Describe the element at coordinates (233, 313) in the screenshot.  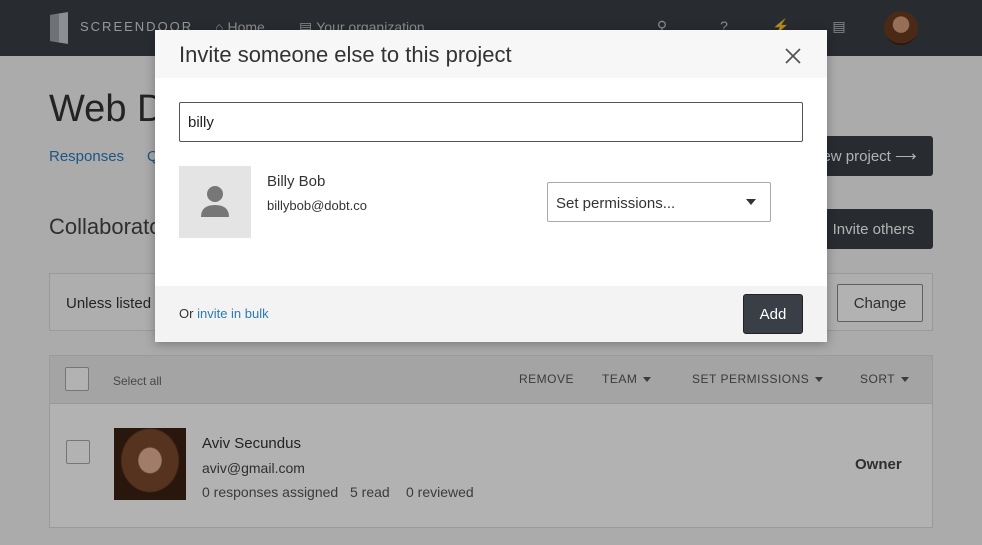
I see `invite-in-bulk-link: invite in bulk` at that location.